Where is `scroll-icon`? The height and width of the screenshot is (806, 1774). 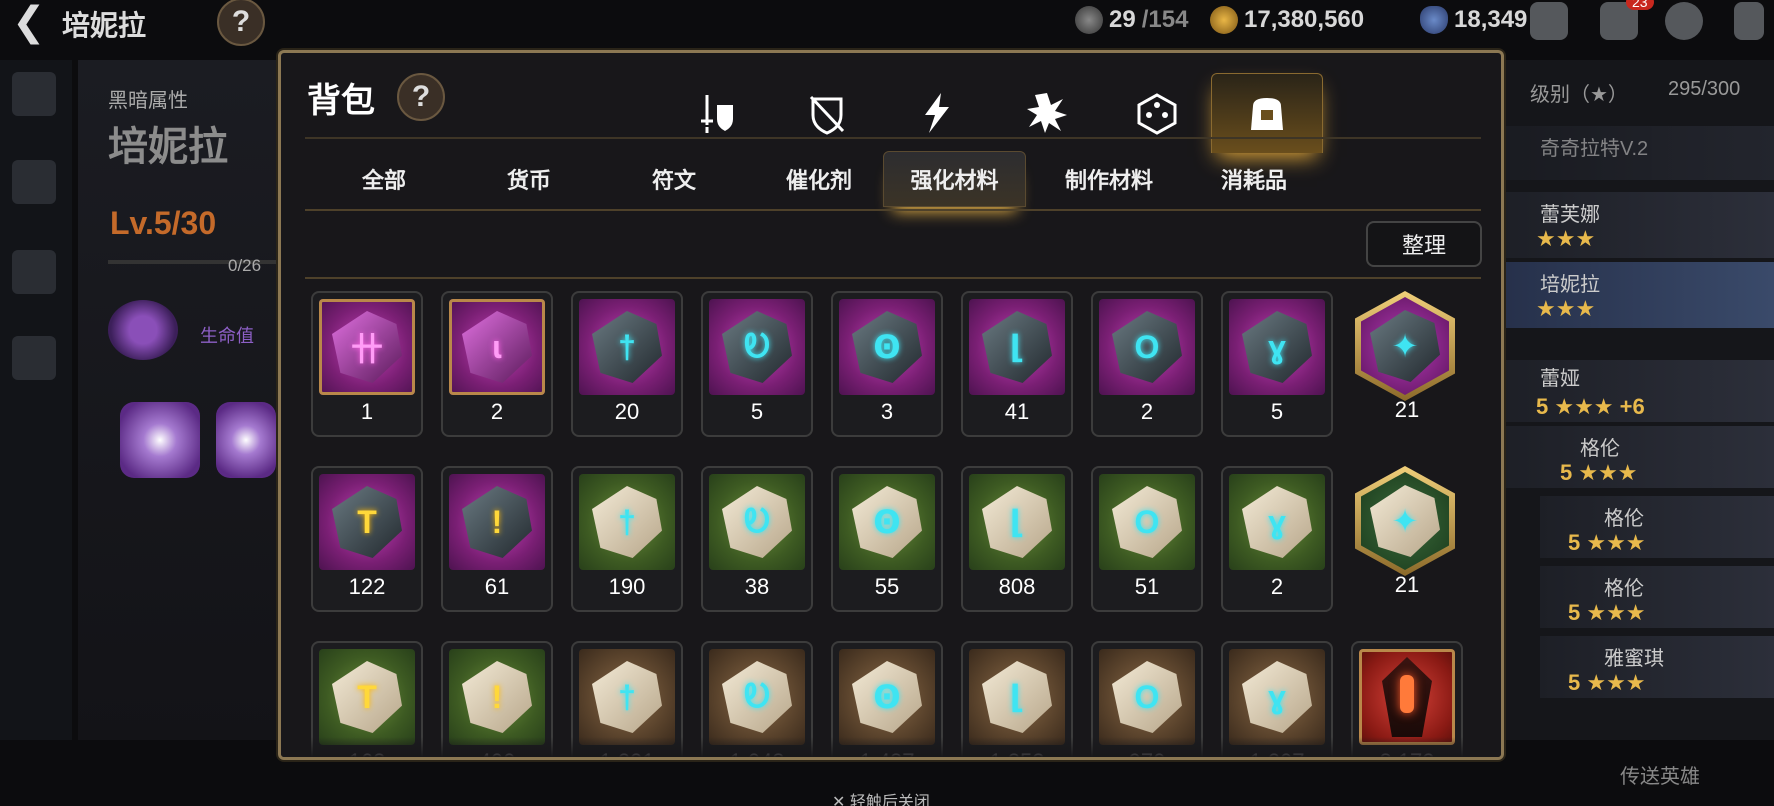 scroll-icon is located at coordinates (34, 358).